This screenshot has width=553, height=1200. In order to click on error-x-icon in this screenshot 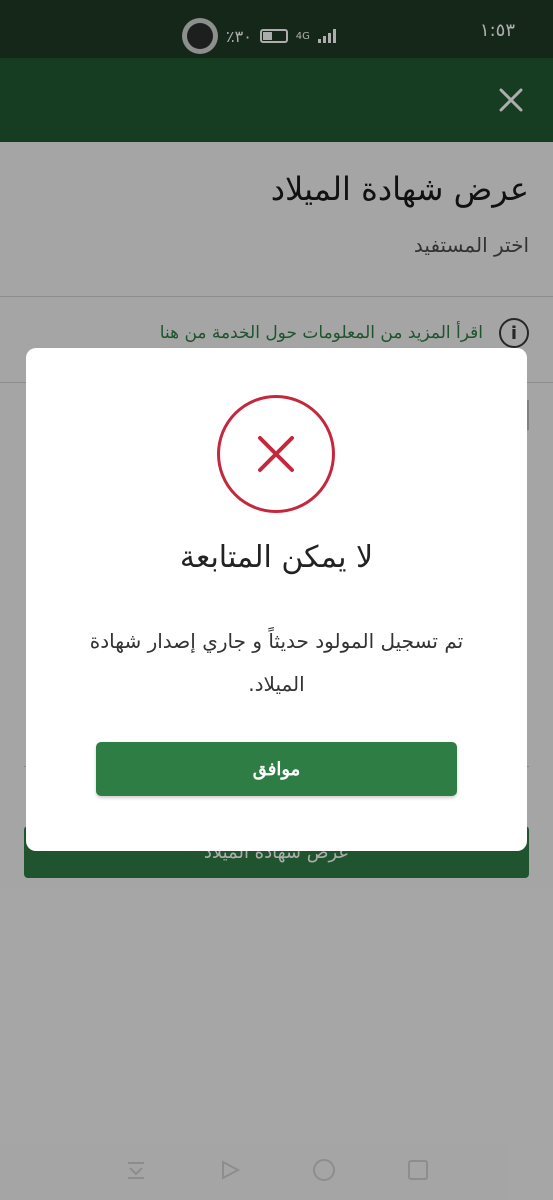, I will do `click(276, 454)`.